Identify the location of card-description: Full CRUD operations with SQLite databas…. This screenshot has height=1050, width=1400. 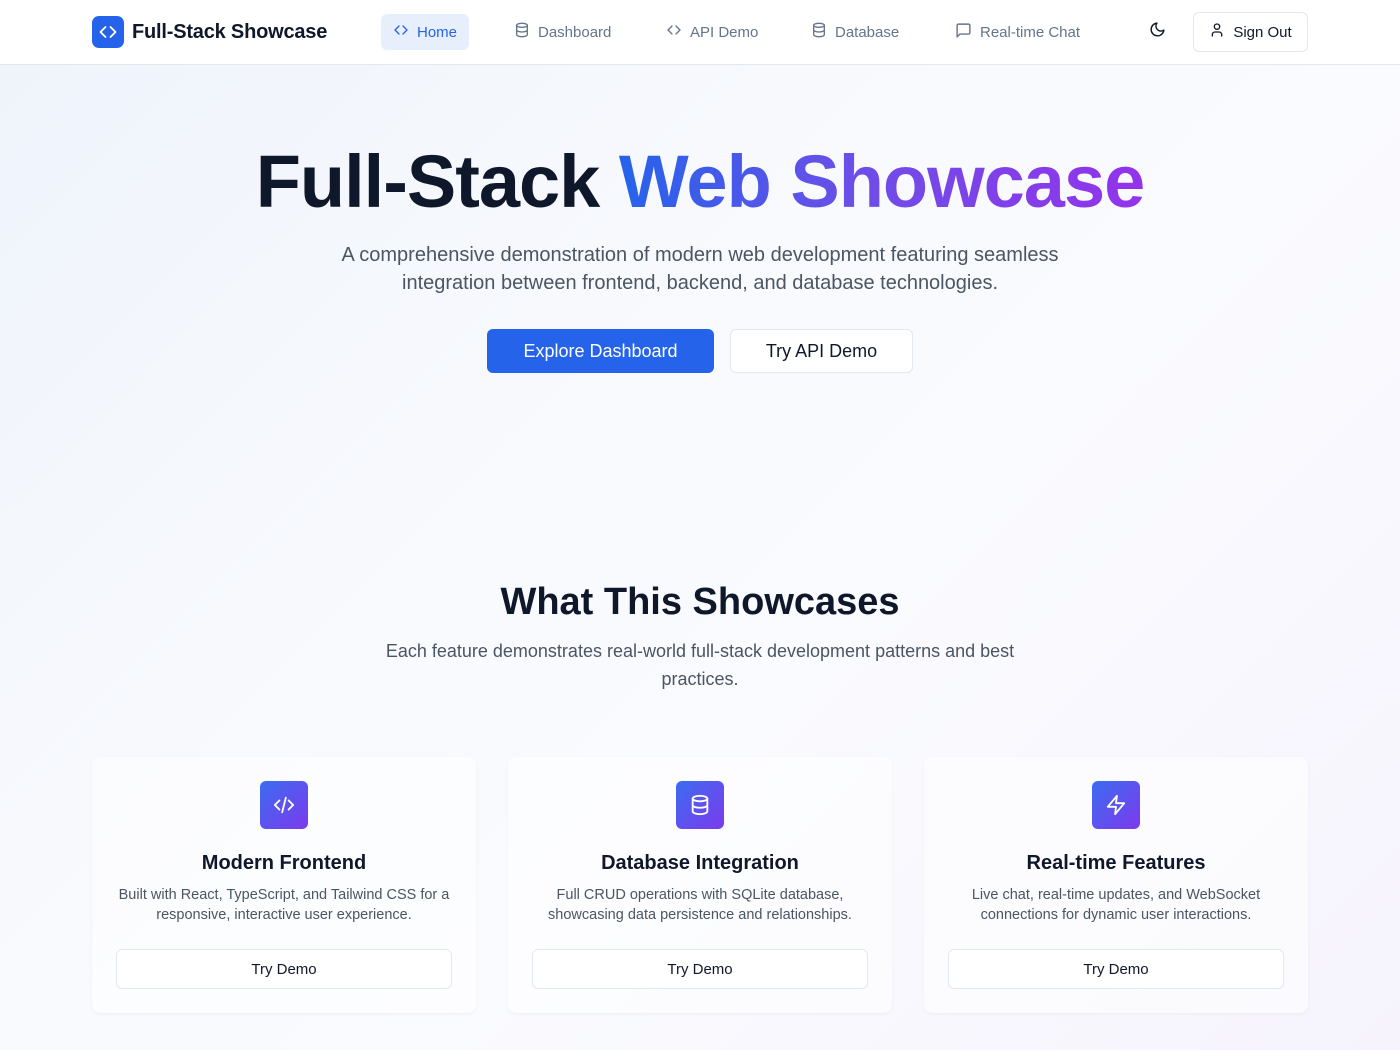
(700, 905).